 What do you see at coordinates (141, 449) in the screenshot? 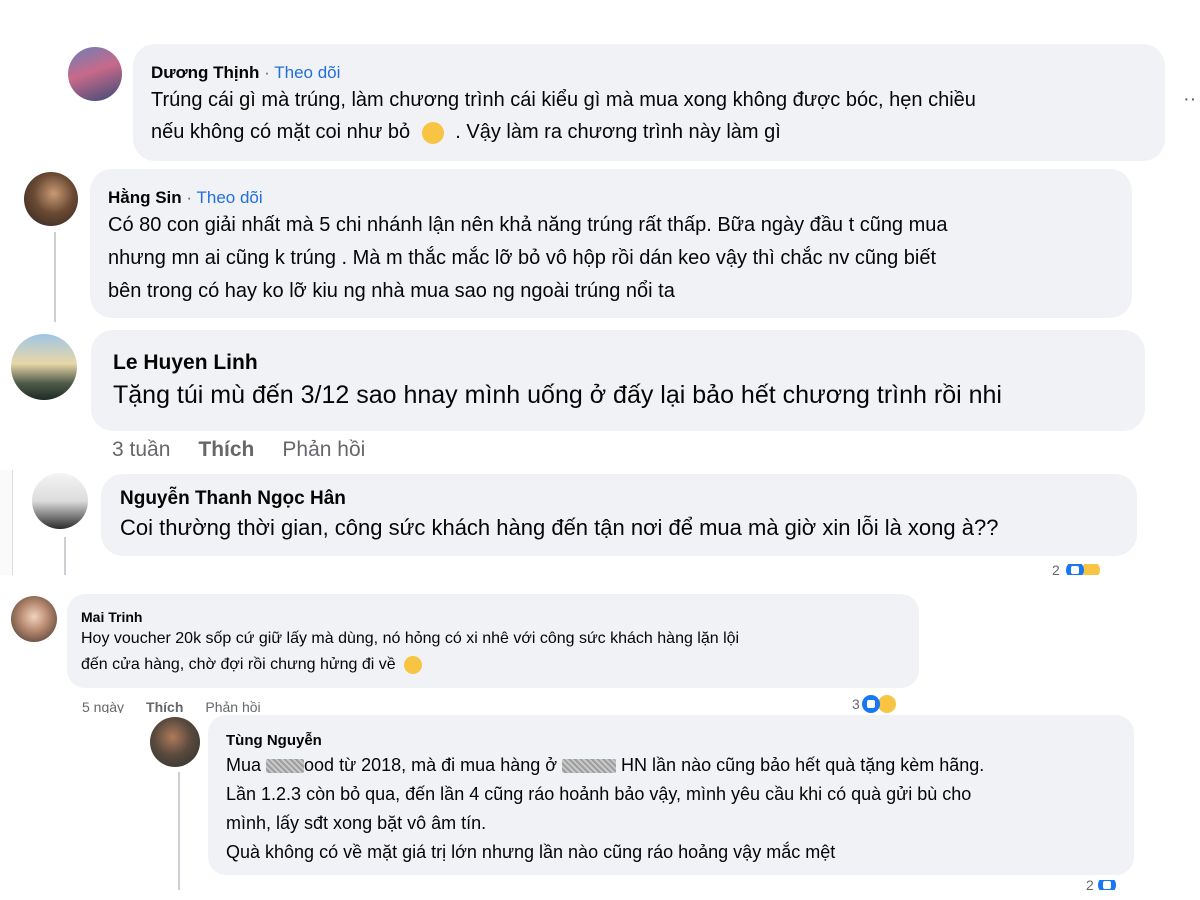
I see `comment-timestamp: 3 tuần` at bounding box center [141, 449].